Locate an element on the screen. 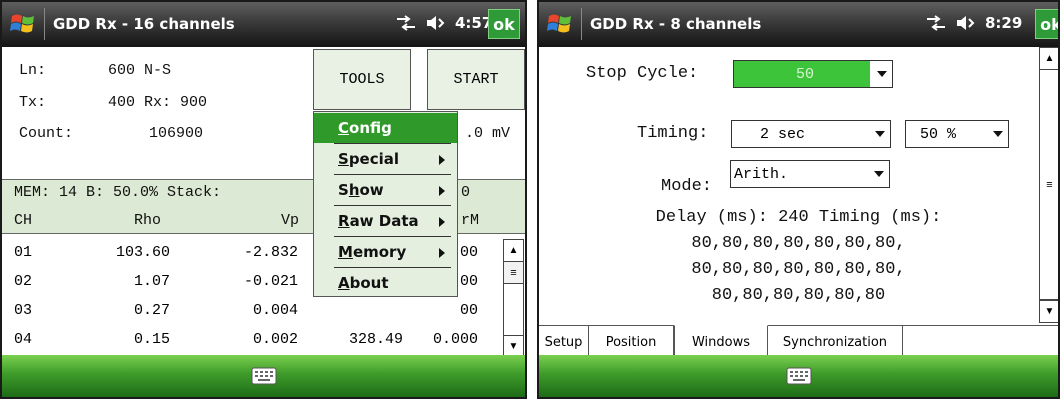  cell-c4: 328.49 is located at coordinates (375, 339).